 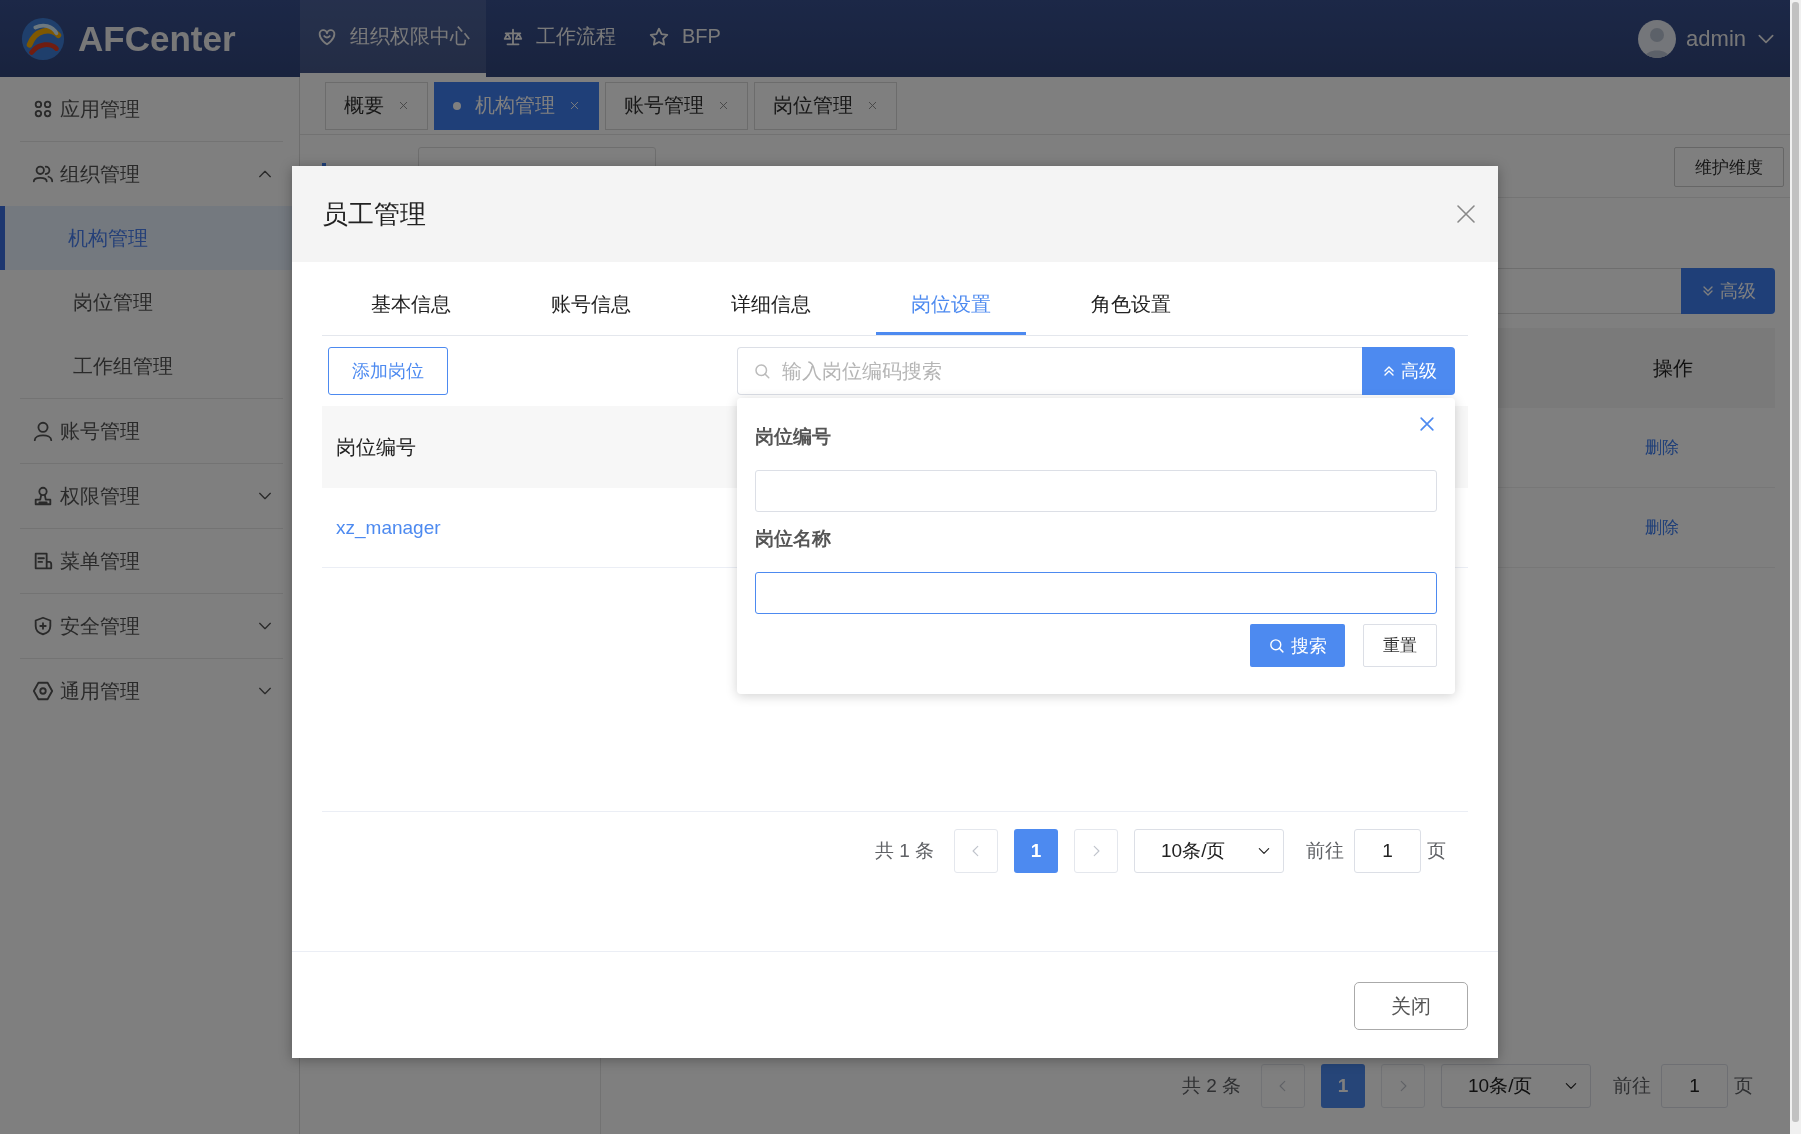 What do you see at coordinates (1297, 645) in the screenshot?
I see `search-button: 搜索` at bounding box center [1297, 645].